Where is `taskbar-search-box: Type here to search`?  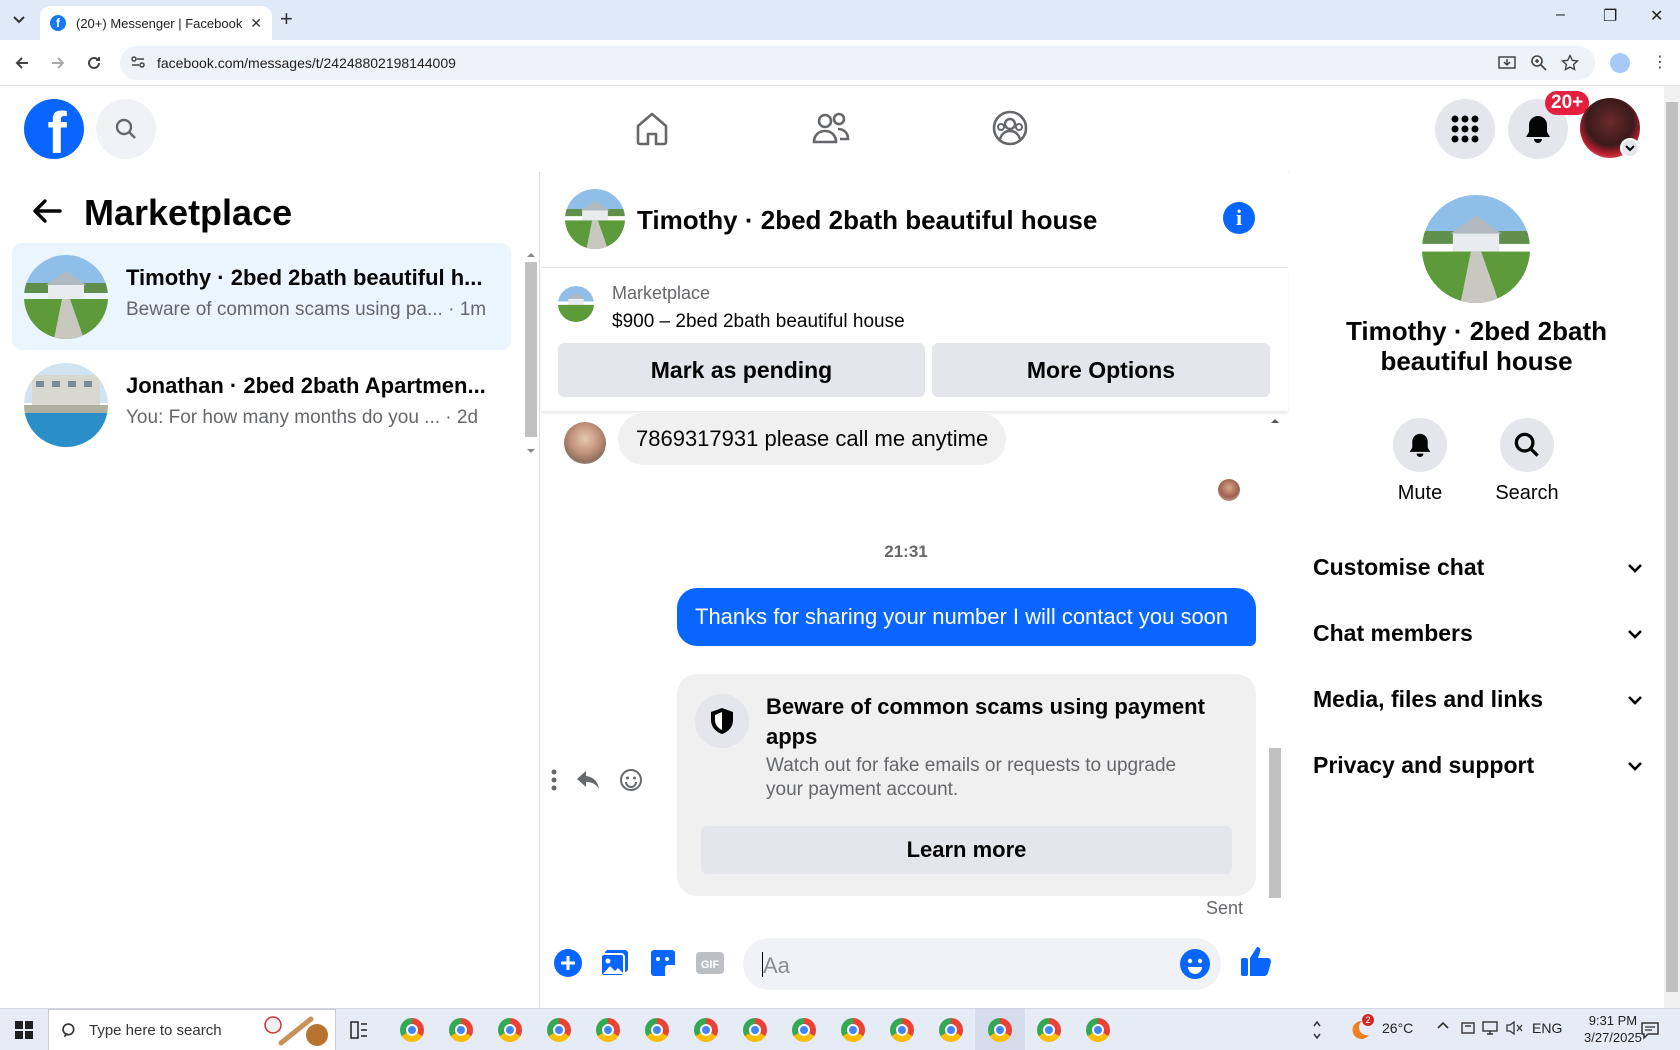
taskbar-search-box: Type here to search is located at coordinates (192, 1029).